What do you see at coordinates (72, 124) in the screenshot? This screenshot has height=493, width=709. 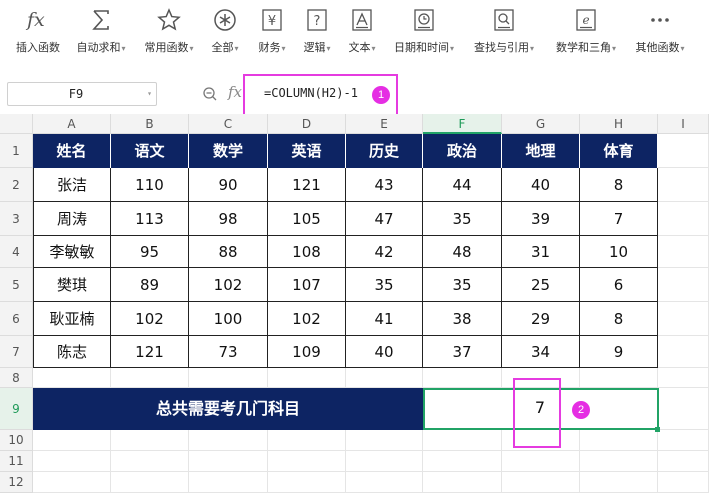 I see `column-header-a: A` at bounding box center [72, 124].